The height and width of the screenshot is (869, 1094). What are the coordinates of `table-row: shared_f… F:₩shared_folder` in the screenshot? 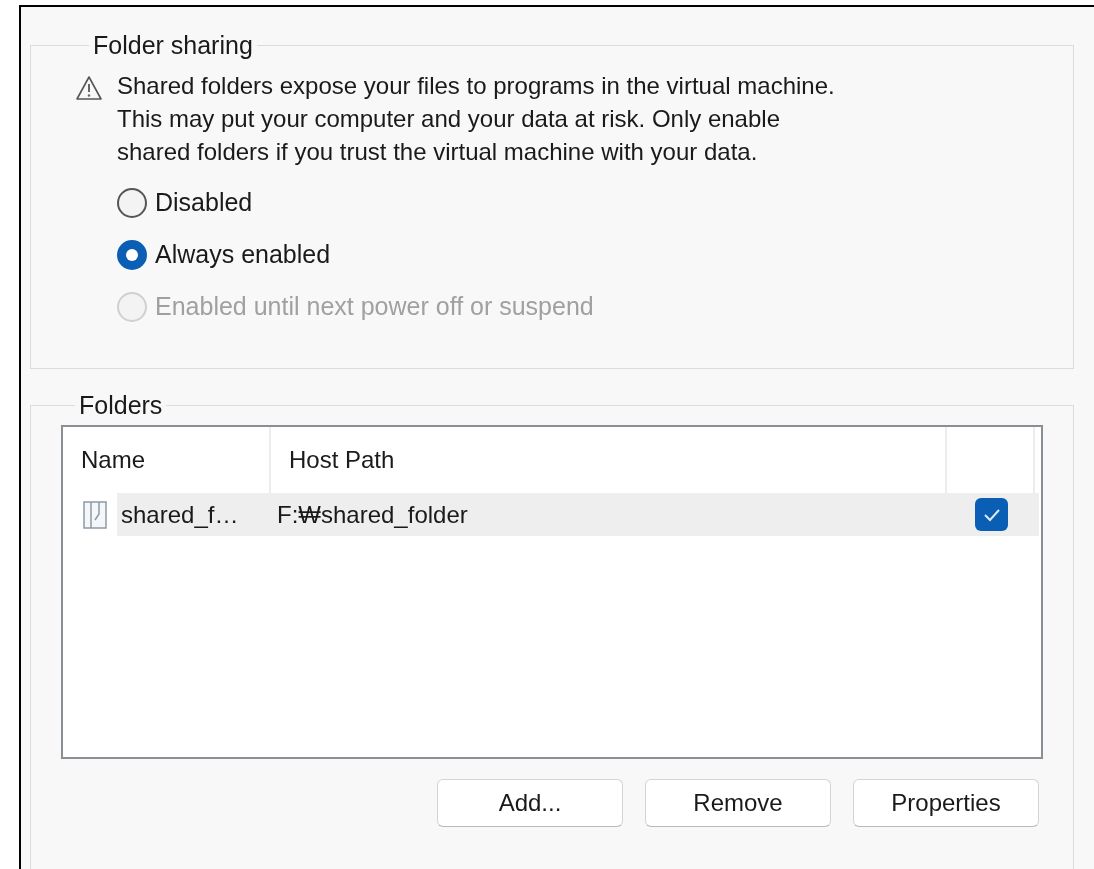 It's located at (578, 514).